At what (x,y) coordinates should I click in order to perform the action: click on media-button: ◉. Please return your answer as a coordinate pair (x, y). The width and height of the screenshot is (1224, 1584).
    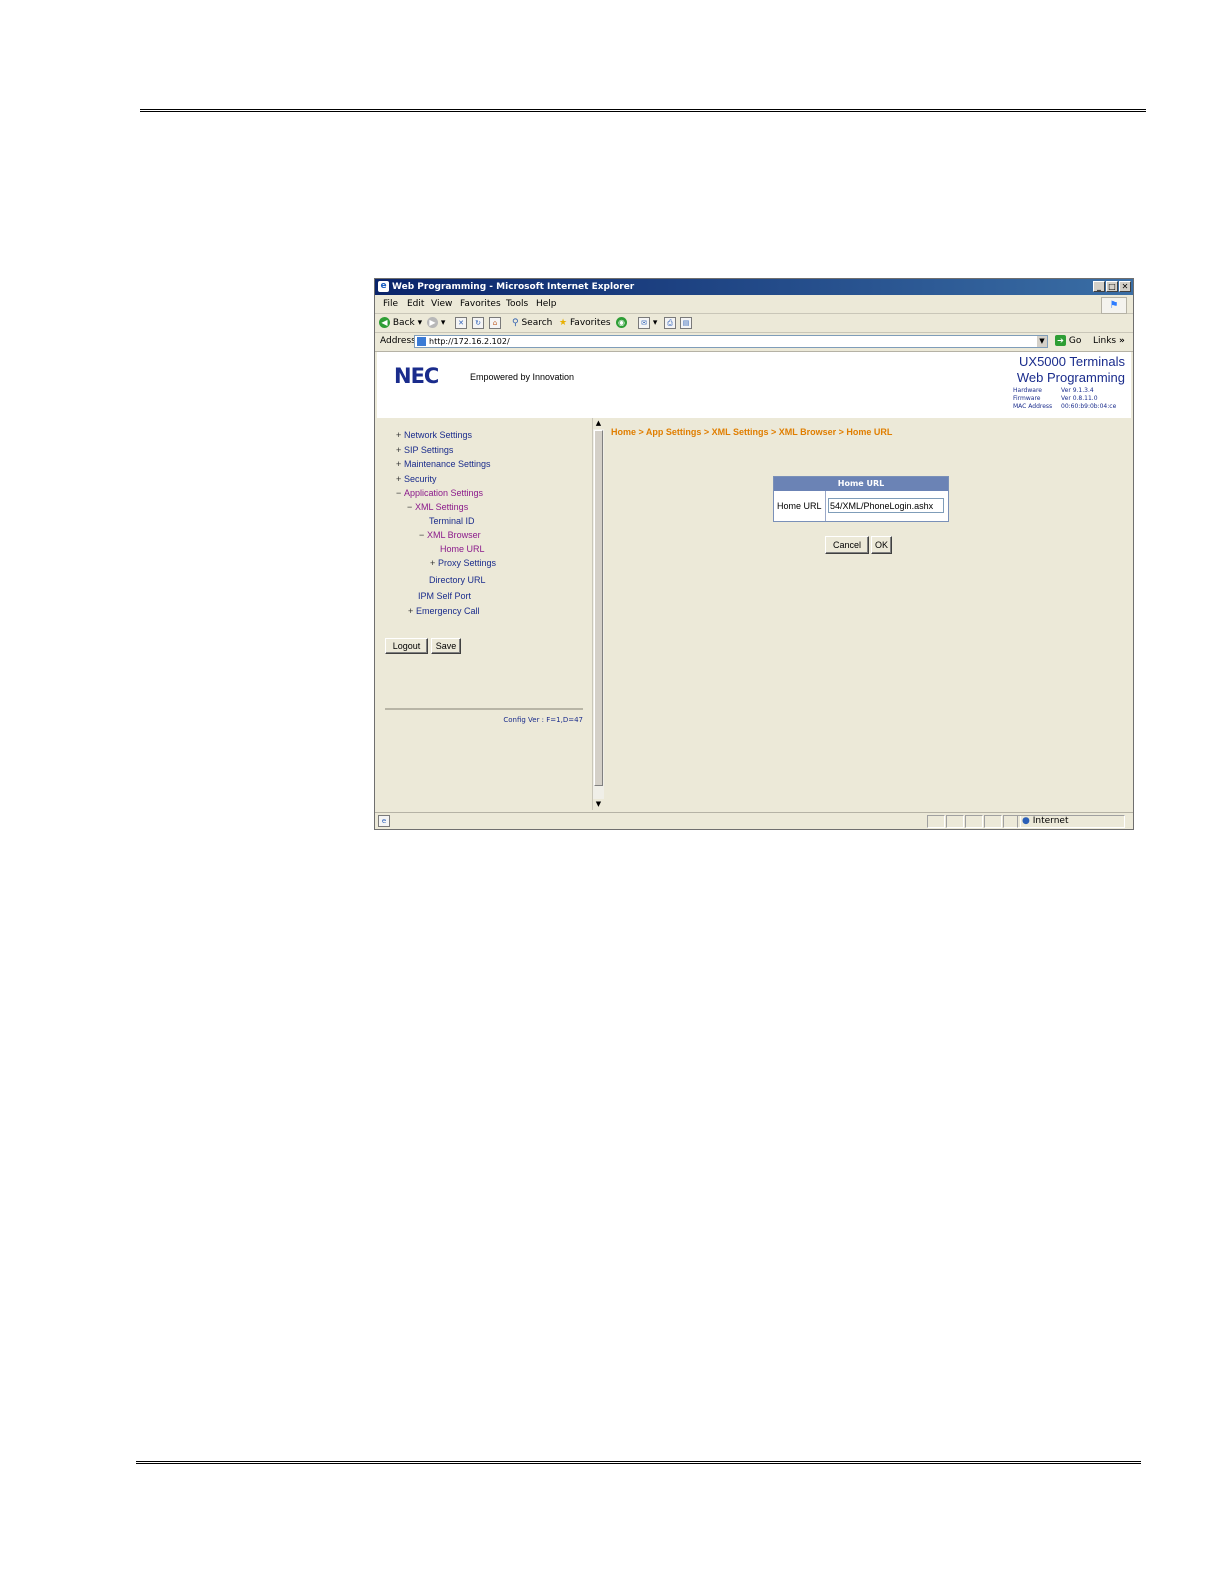
    Looking at the image, I should click on (621, 323).